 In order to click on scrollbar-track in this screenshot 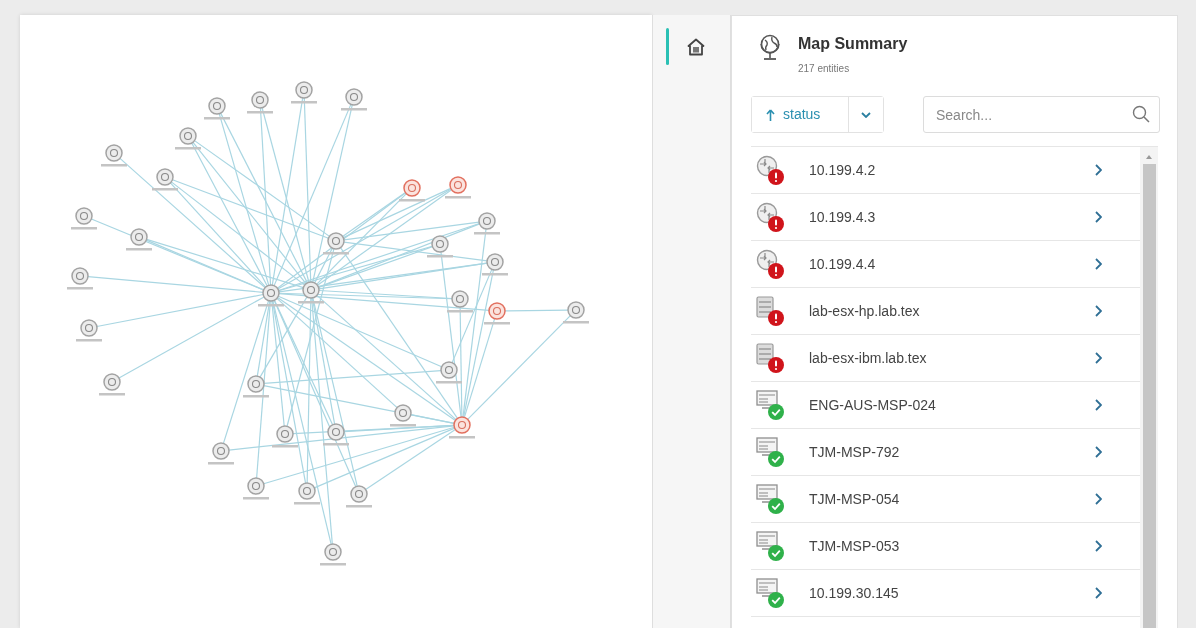, I will do `click(1149, 387)`.